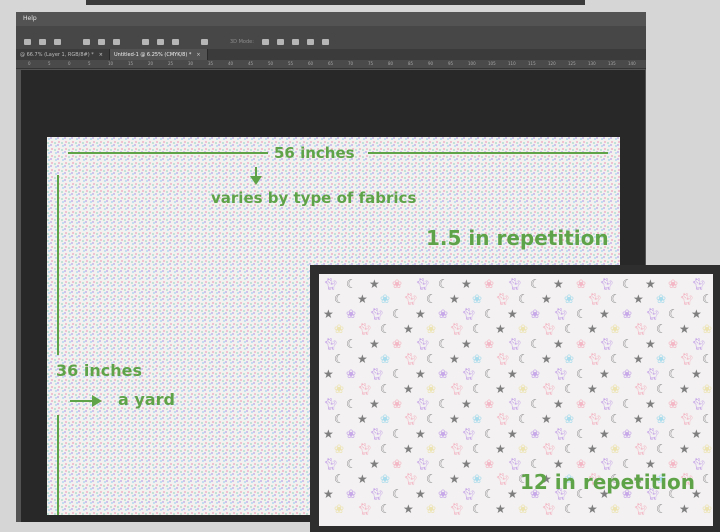 This screenshot has height=532, width=720. What do you see at coordinates (265, 42) in the screenshot?
I see `rotate-3d-icon` at bounding box center [265, 42].